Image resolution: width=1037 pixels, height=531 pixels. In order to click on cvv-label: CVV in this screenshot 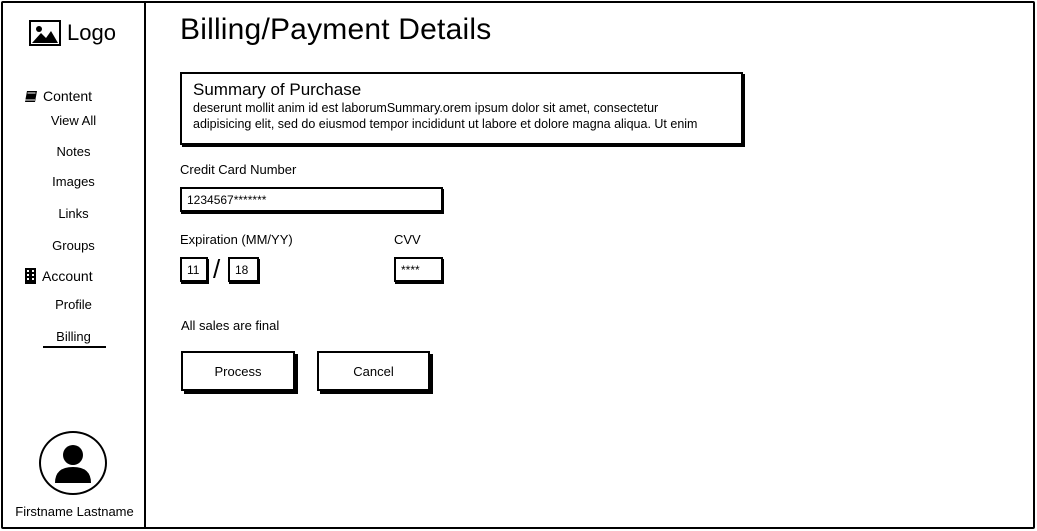, I will do `click(407, 239)`.